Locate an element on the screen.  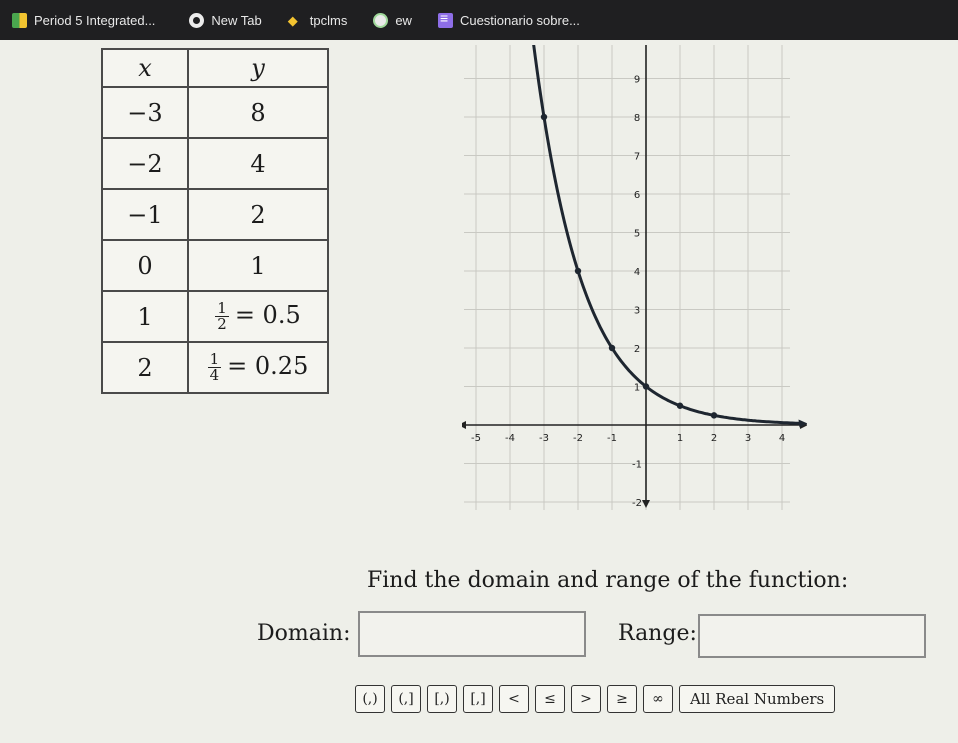
x-tick-label: -5 is located at coordinates (476, 438).